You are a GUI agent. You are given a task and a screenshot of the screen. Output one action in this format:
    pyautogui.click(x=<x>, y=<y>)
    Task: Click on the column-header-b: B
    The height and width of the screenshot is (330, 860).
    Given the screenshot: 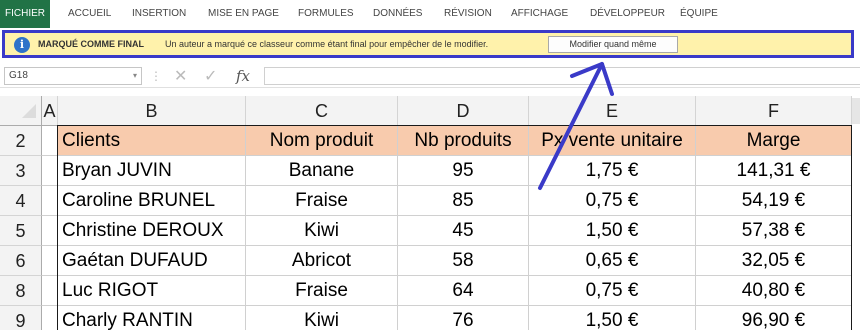 What is the action you would take?
    pyautogui.click(x=152, y=111)
    